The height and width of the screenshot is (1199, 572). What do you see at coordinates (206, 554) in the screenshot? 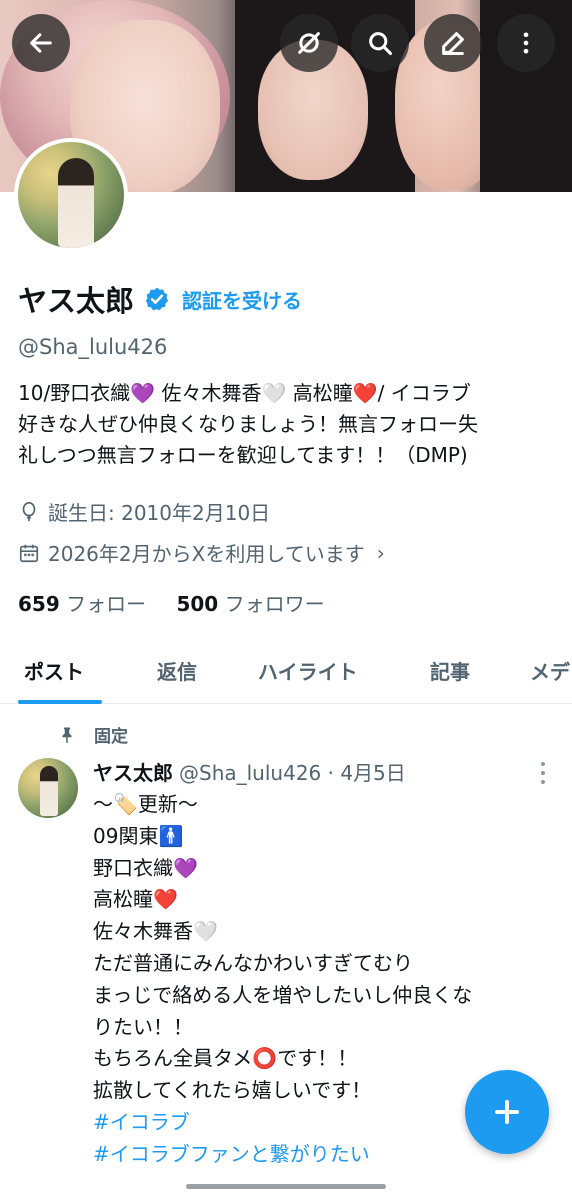
I see `joined-text: 2026年2月からXを利用しています` at bounding box center [206, 554].